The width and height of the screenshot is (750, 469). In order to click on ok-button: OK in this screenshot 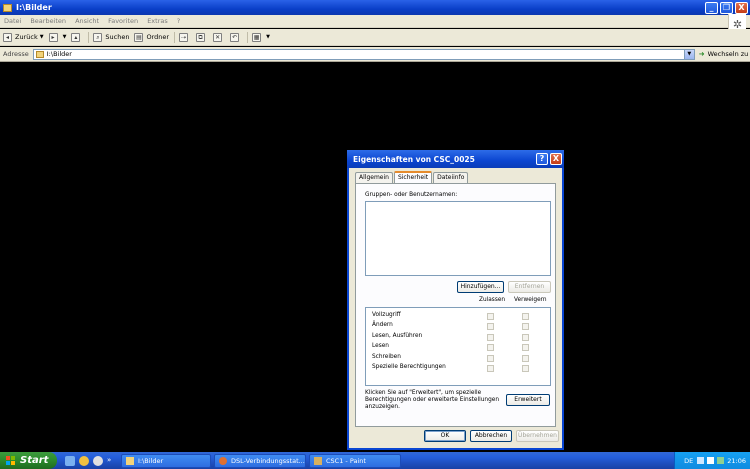, I will do `click(445, 436)`.